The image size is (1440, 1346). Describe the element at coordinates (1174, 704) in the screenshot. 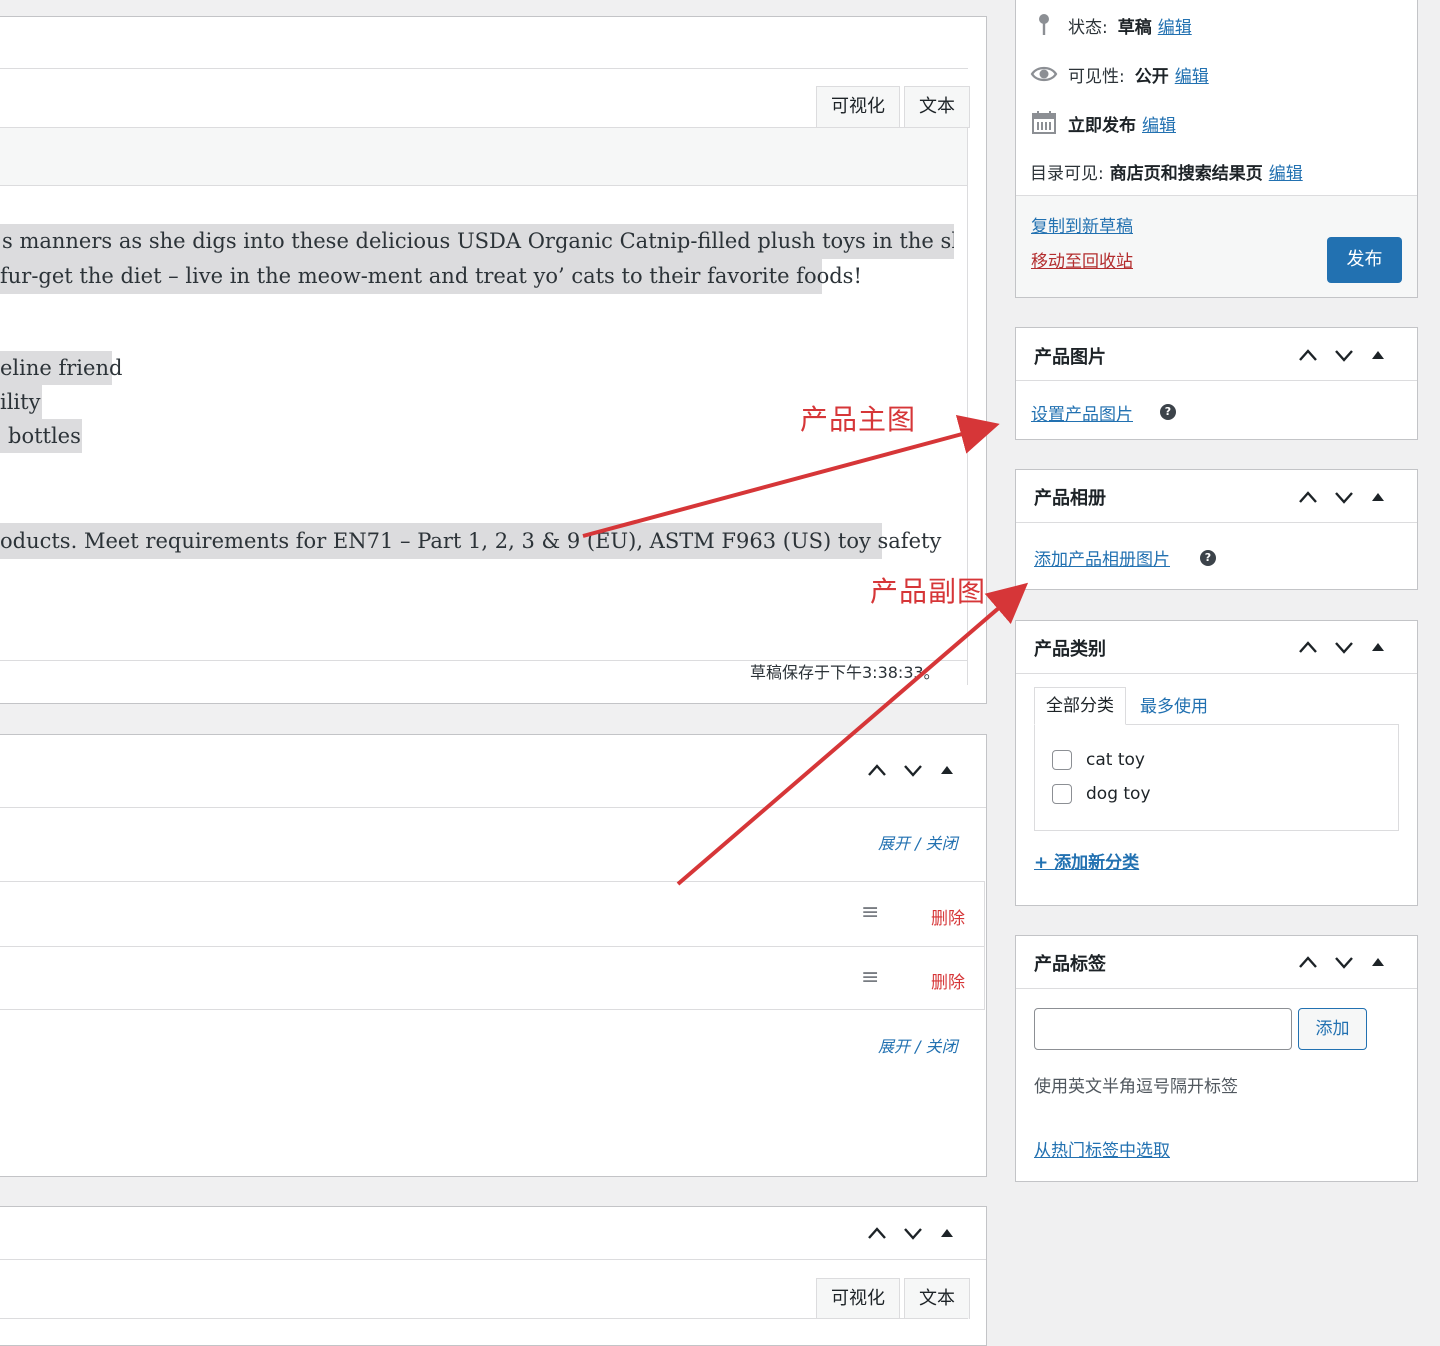

I see `tab-most-used: 最多使用` at that location.